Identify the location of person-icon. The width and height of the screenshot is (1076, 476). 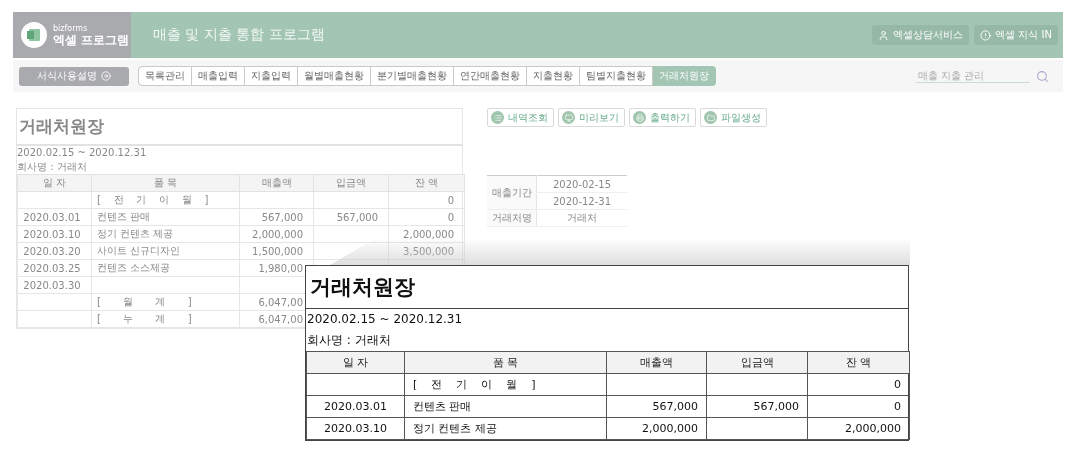
(884, 35).